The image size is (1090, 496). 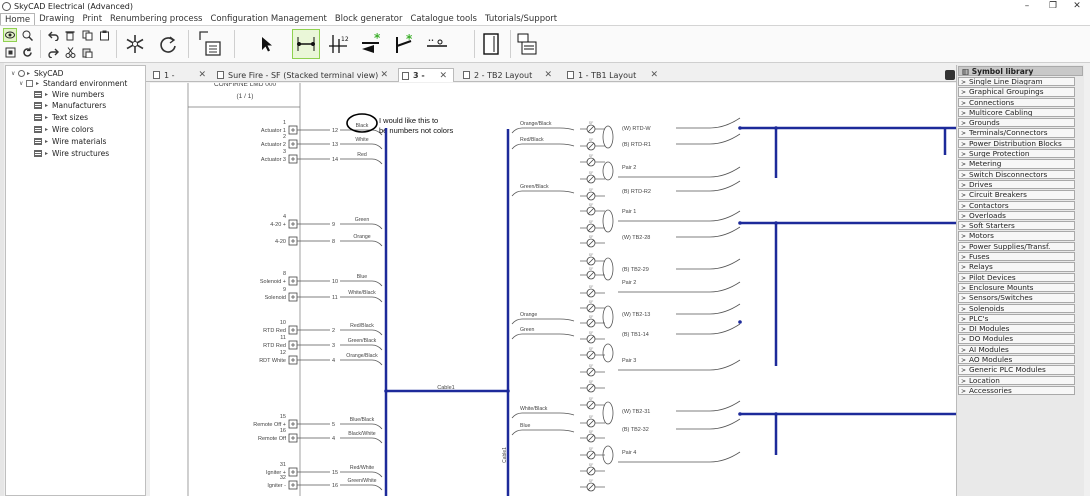 I want to click on tree-item: ▸ Wire numbers, so click(x=69, y=94).